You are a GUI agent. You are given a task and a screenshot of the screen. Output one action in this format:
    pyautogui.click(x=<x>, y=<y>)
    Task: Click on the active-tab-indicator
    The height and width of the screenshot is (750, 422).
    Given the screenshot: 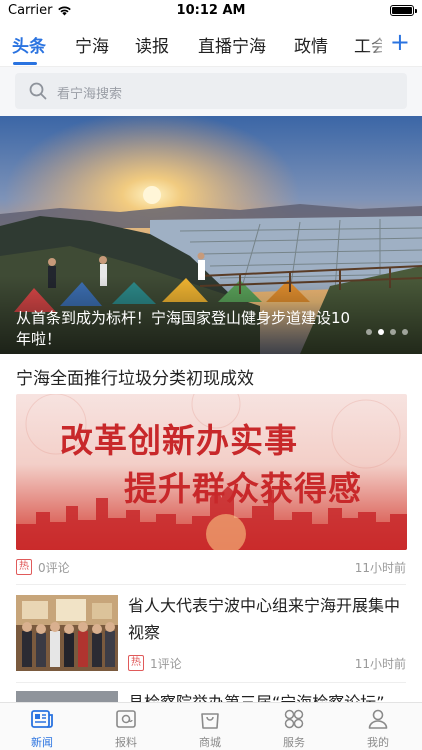 What is the action you would take?
    pyautogui.click(x=25, y=63)
    